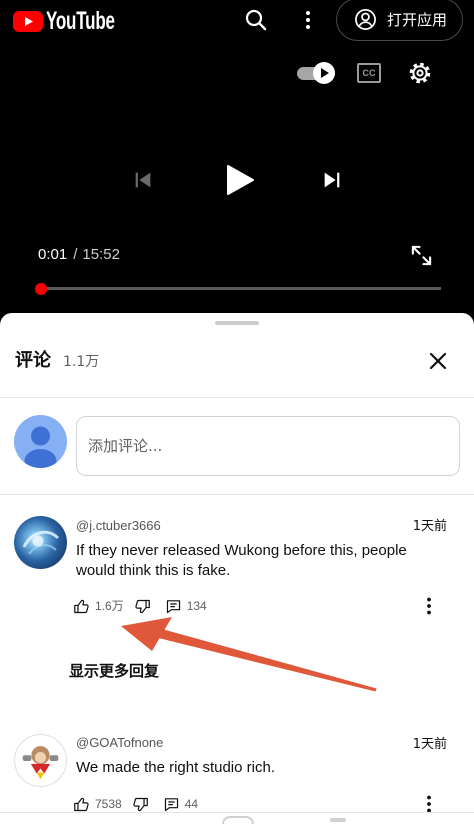  Describe the element at coordinates (114, 671) in the screenshot. I see `show-more-replies-button: 显示更多回复` at that location.